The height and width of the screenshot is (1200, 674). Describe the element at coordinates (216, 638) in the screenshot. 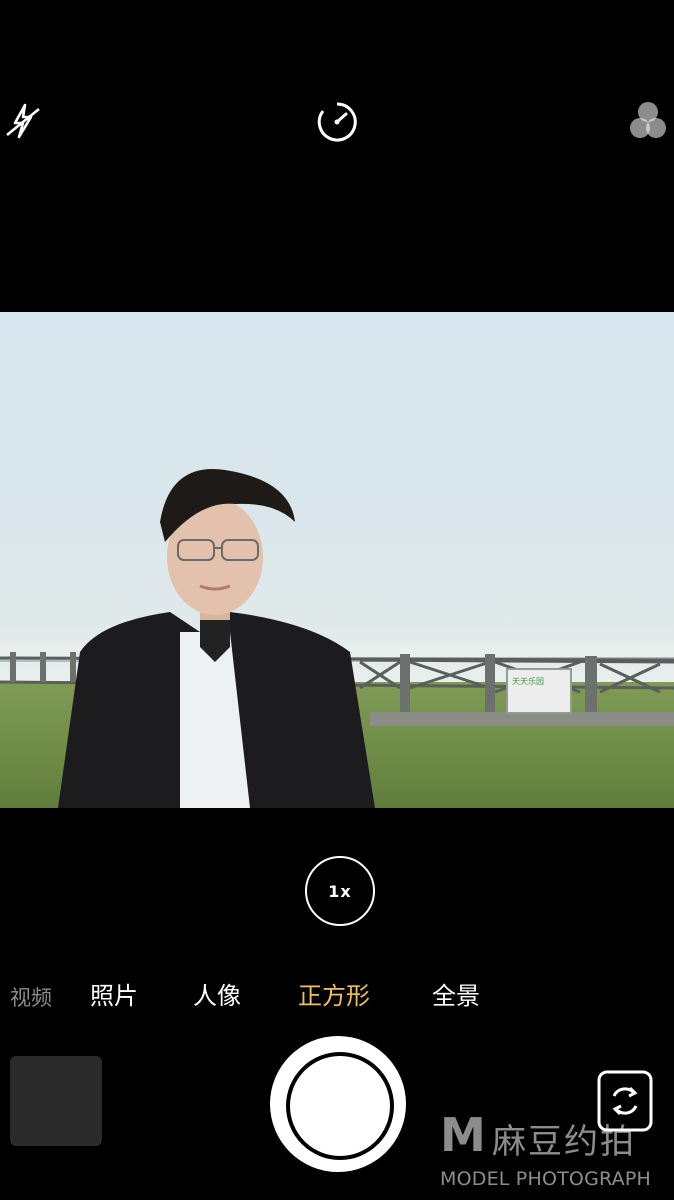

I see `person-subject` at that location.